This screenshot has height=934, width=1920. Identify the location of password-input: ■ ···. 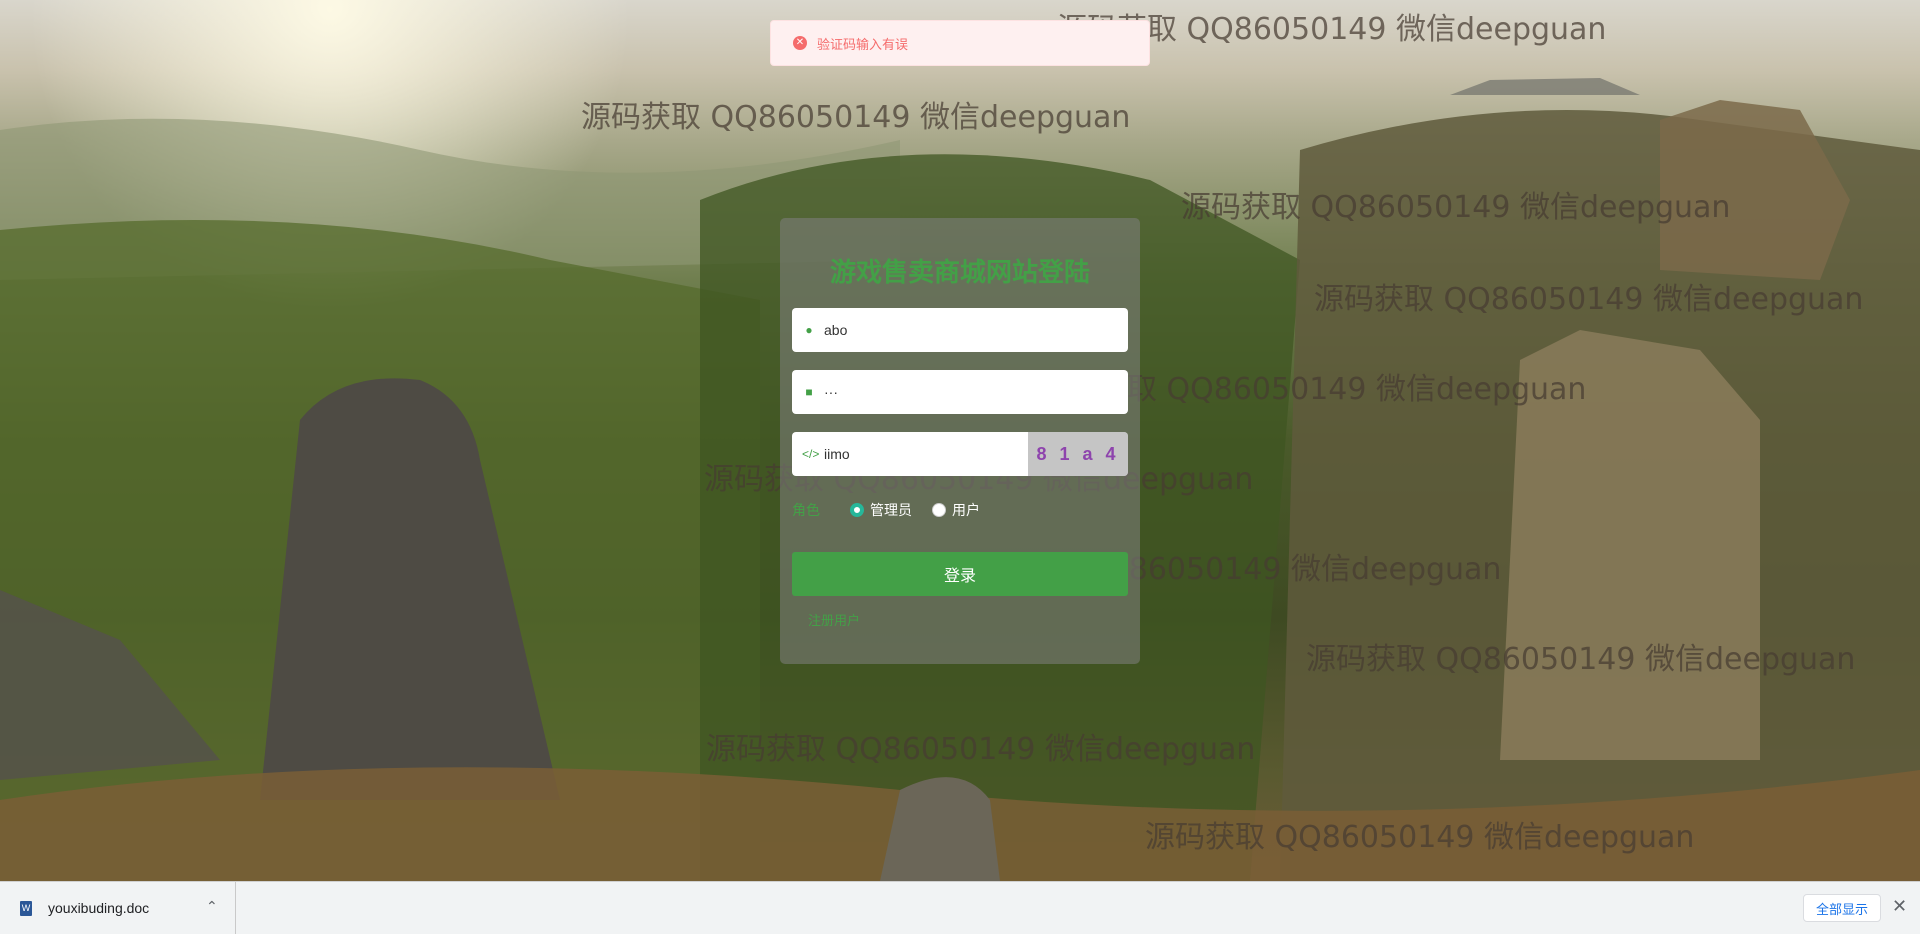
(960, 392).